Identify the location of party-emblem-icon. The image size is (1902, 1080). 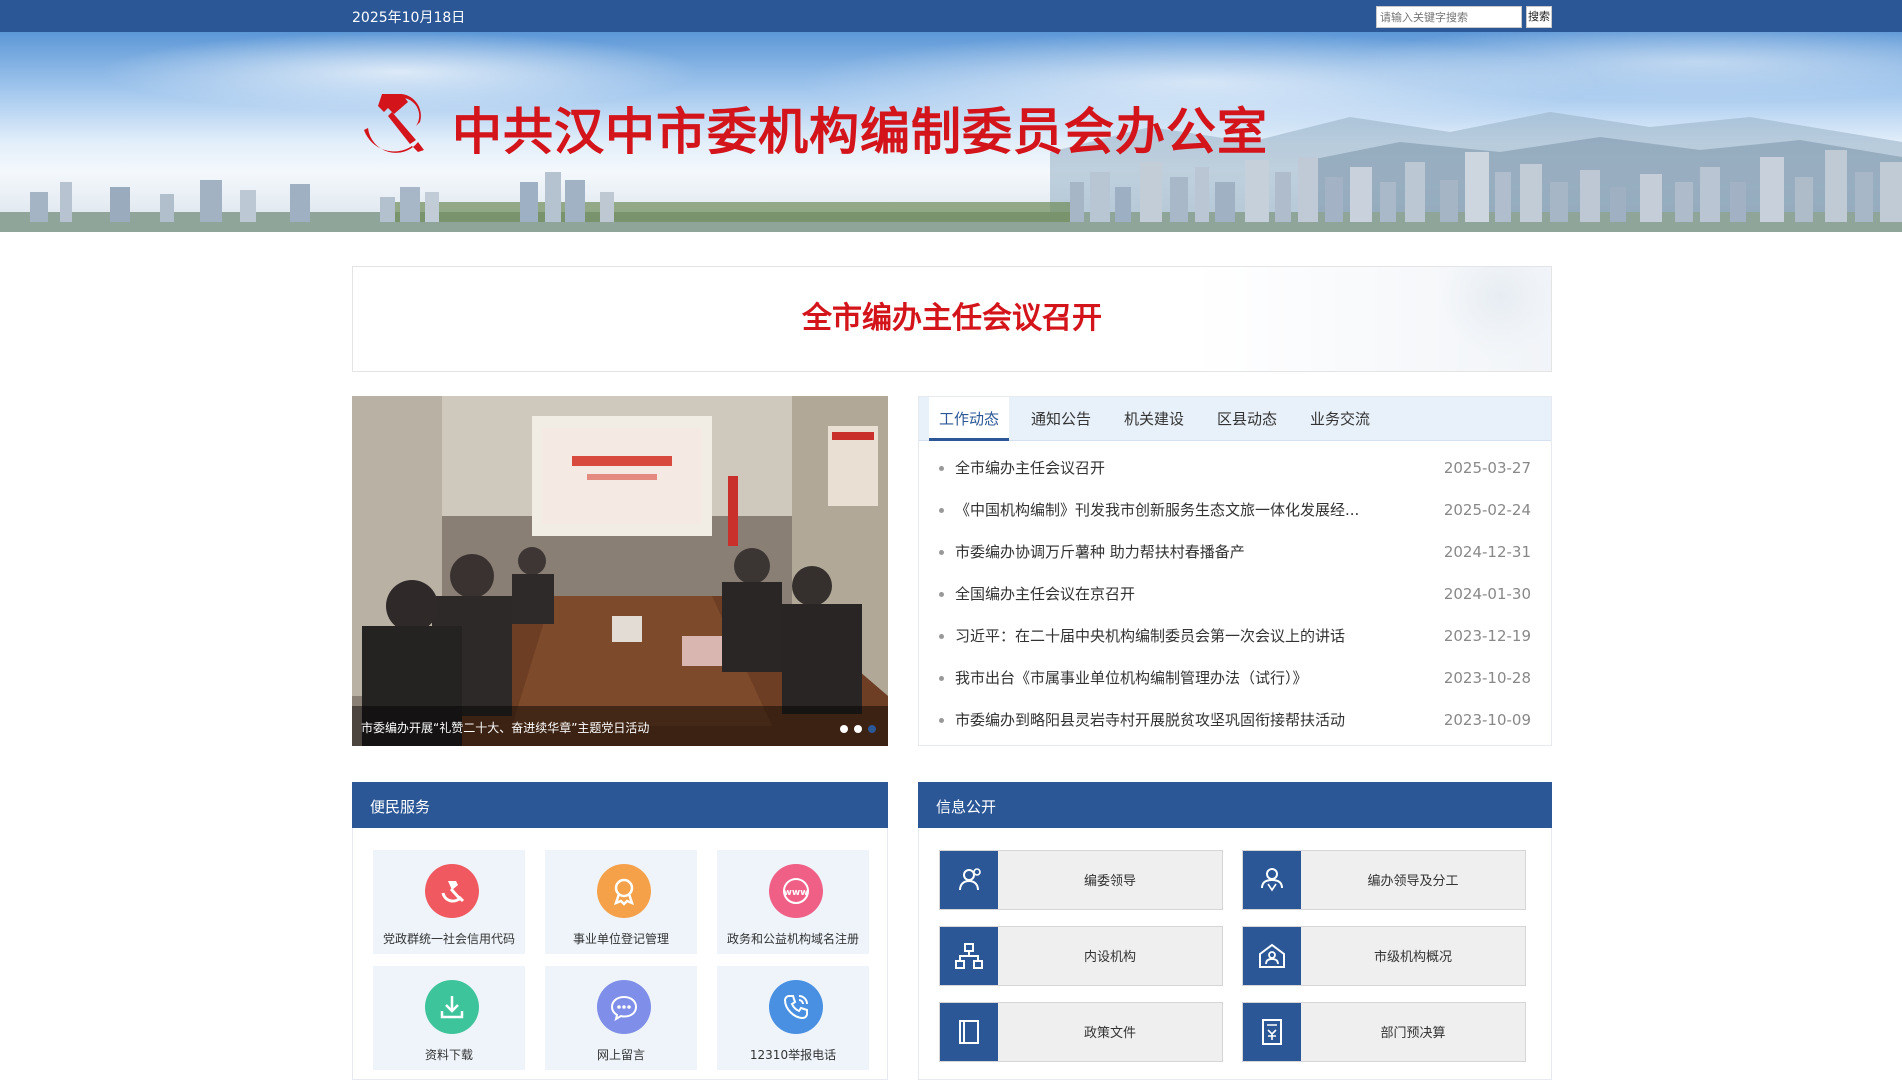
(394, 123).